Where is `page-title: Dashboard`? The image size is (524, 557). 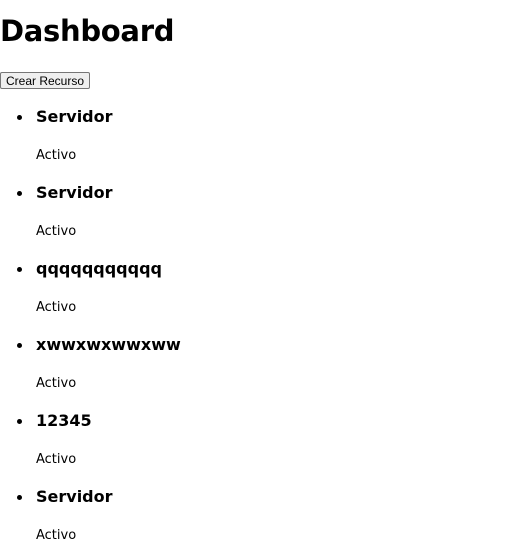 page-title: Dashboard is located at coordinates (87, 31).